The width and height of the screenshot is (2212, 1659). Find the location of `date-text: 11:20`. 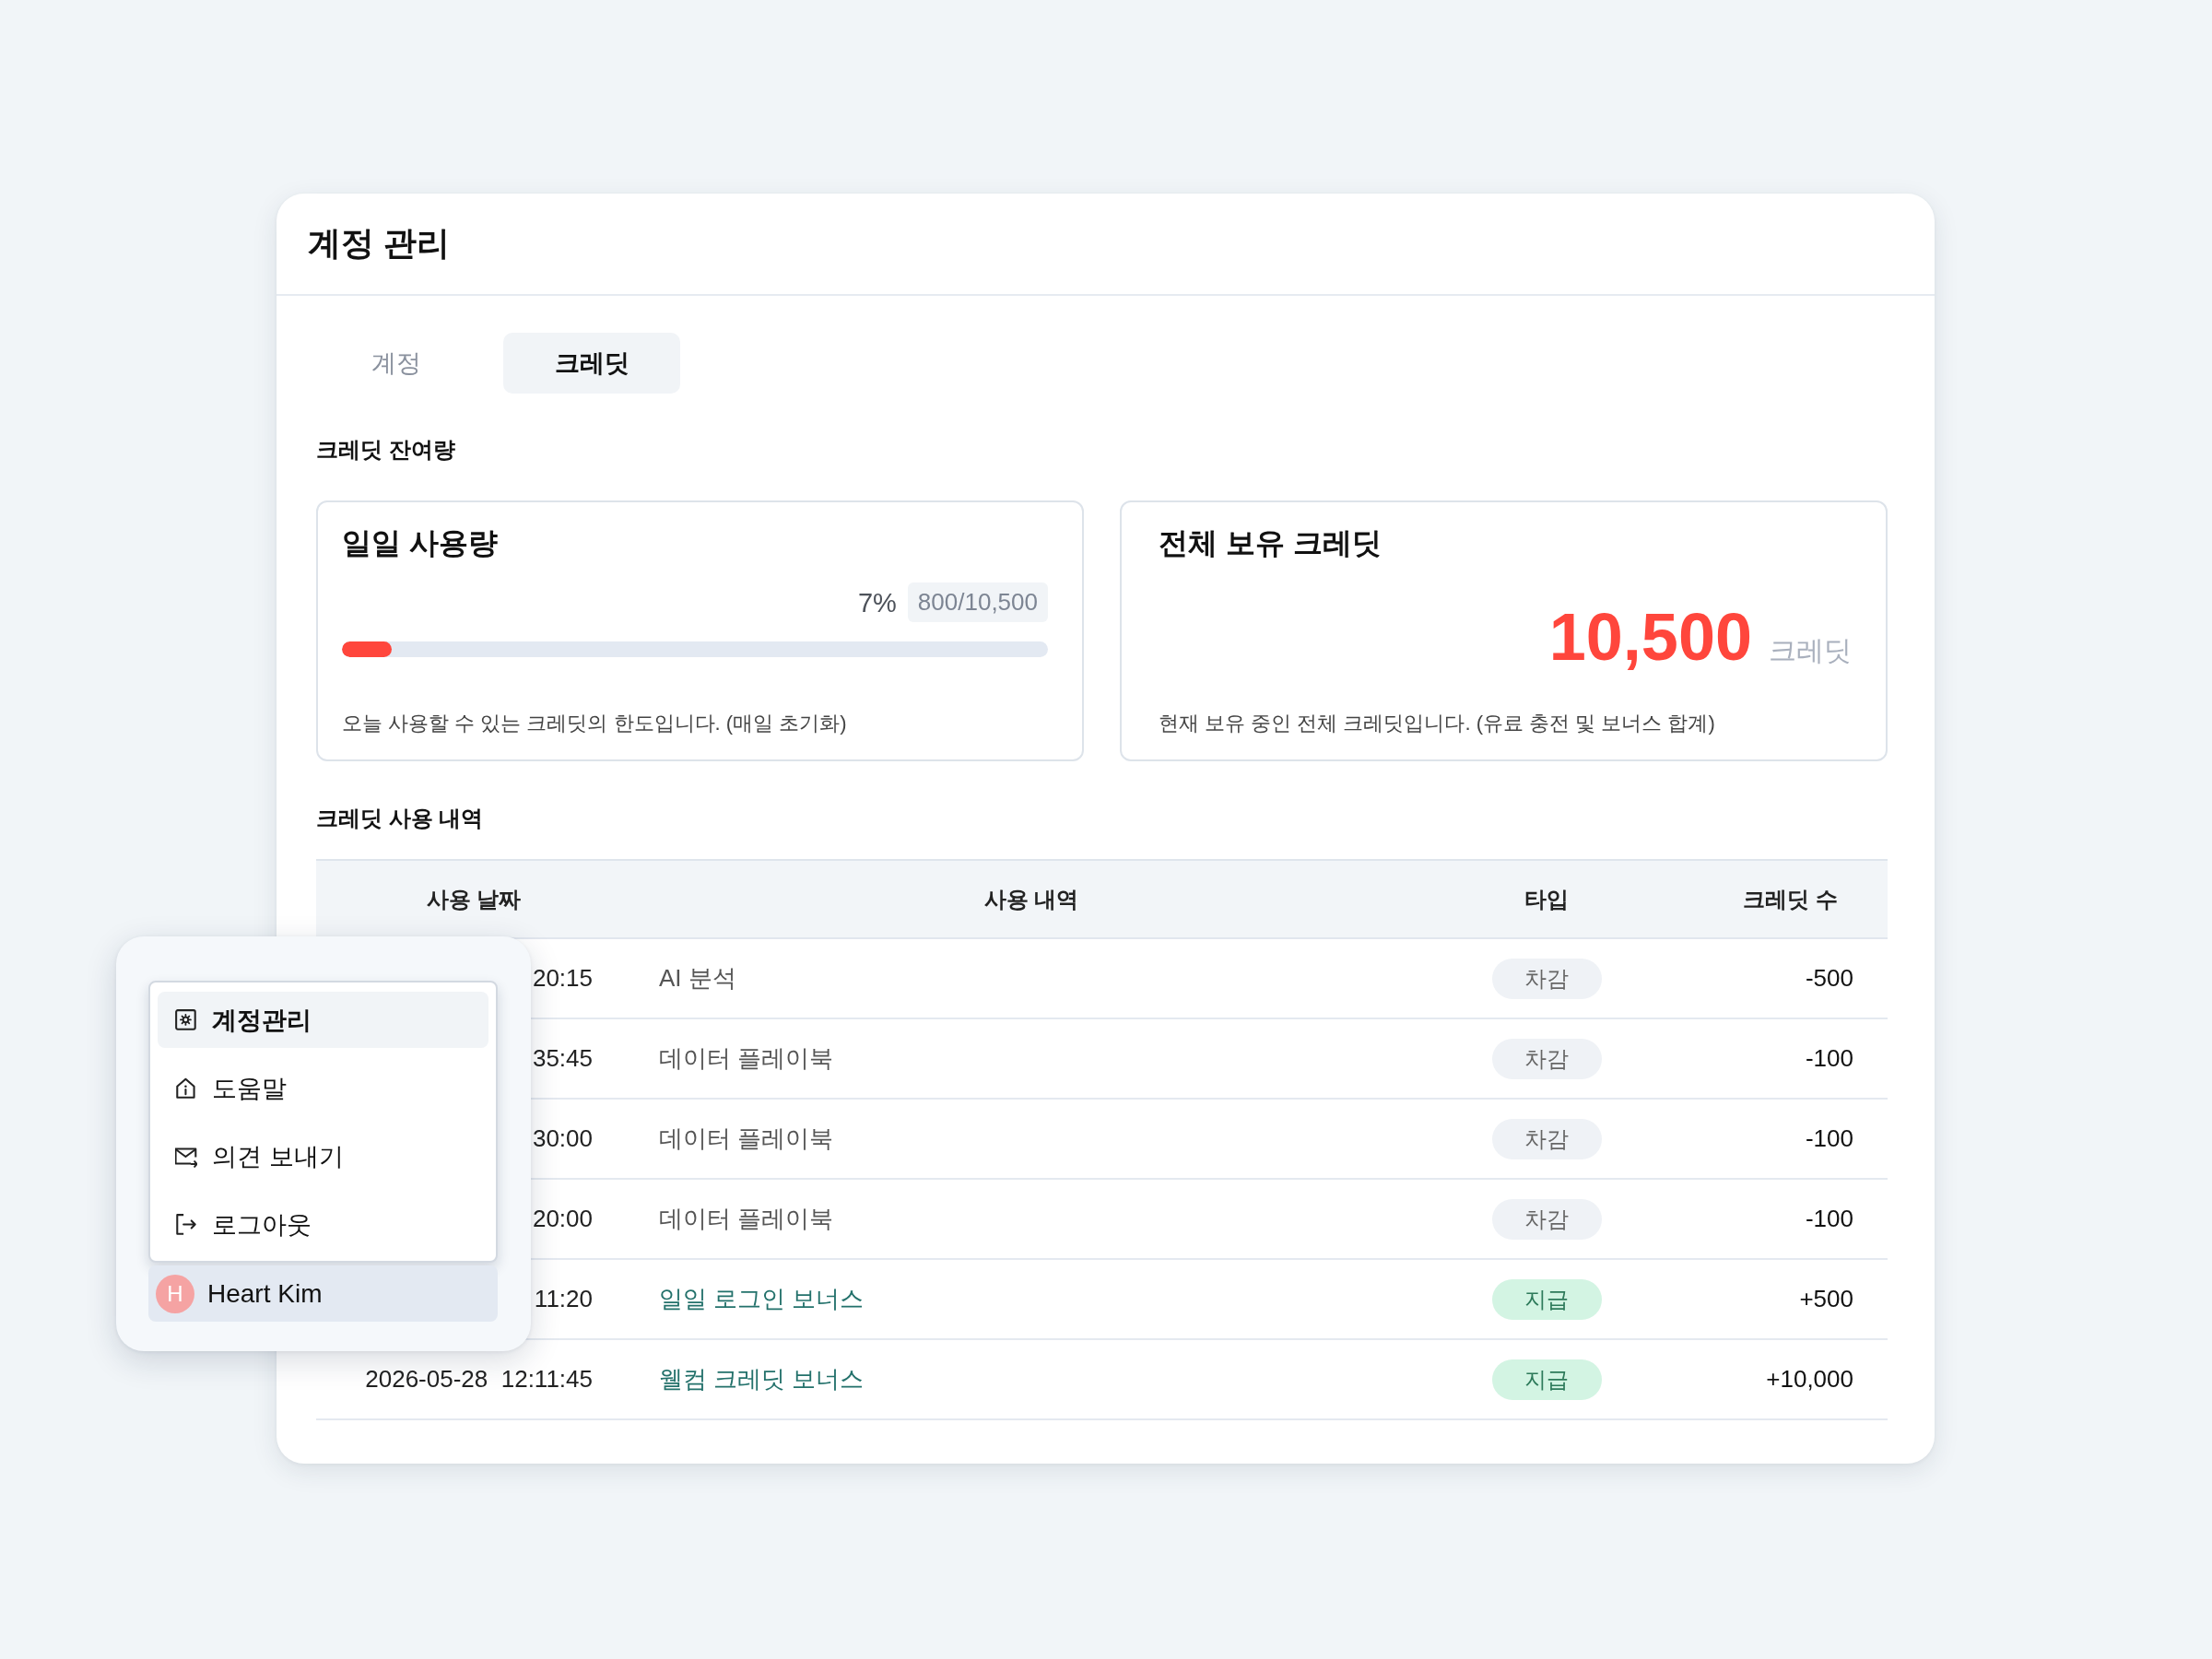

date-text: 11:20 is located at coordinates (563, 1299).